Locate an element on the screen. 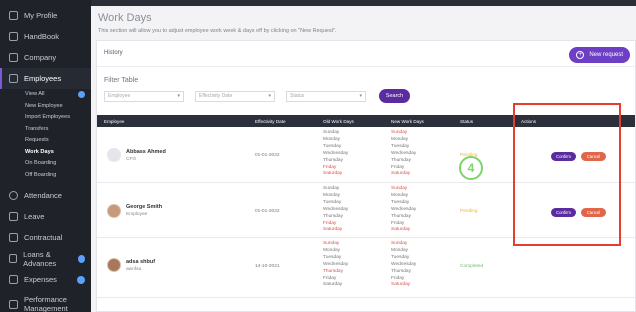 The height and width of the screenshot is (312, 636). status-badge: Completed is located at coordinates (472, 266).